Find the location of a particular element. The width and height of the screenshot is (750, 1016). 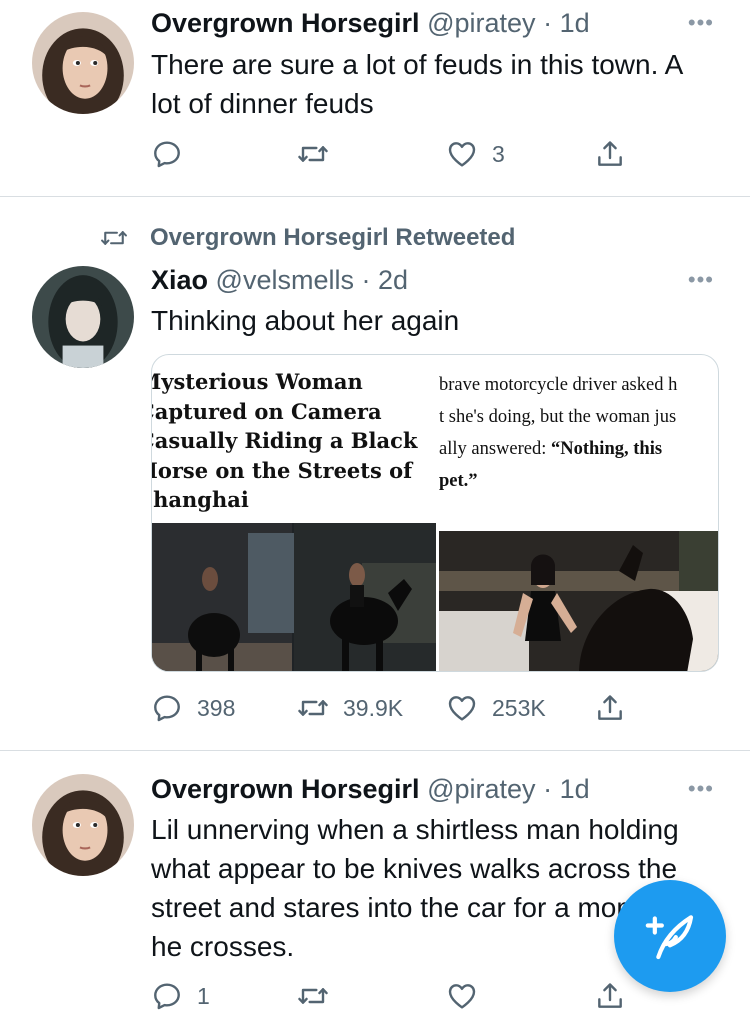

action-bar: 1 is located at coordinates (396, 996).